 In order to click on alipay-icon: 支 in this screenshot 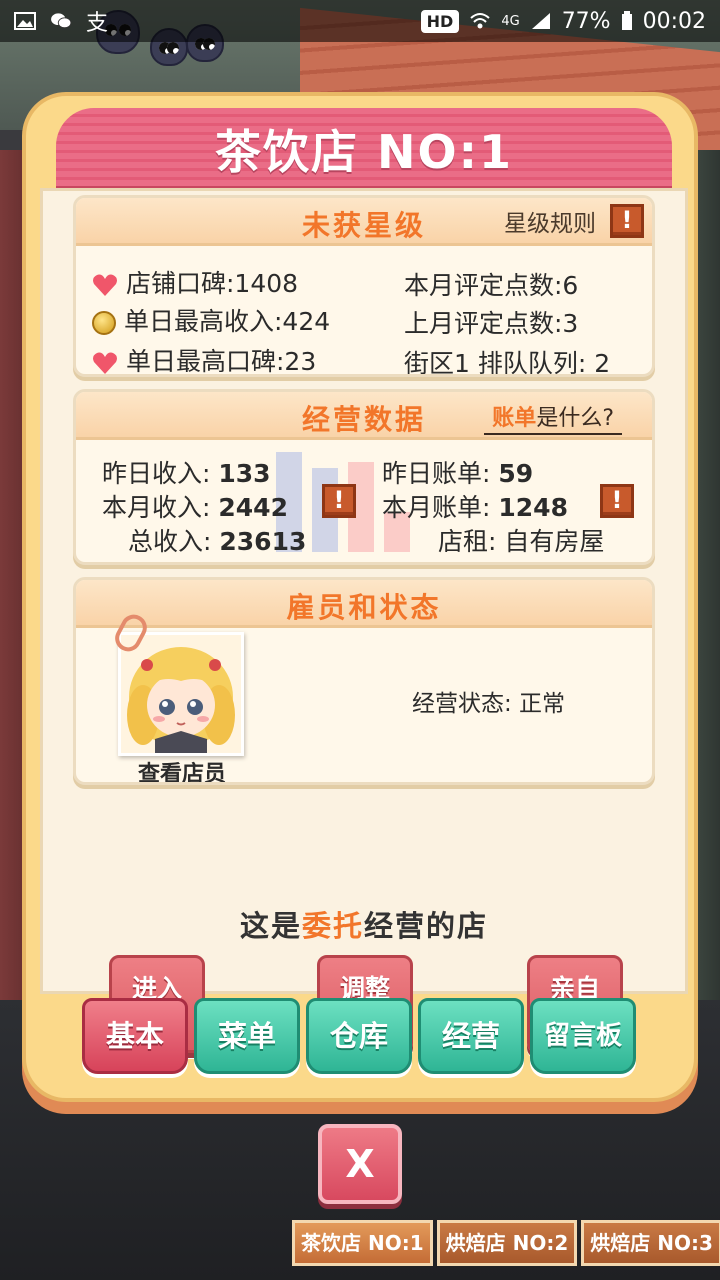, I will do `click(97, 23)`.